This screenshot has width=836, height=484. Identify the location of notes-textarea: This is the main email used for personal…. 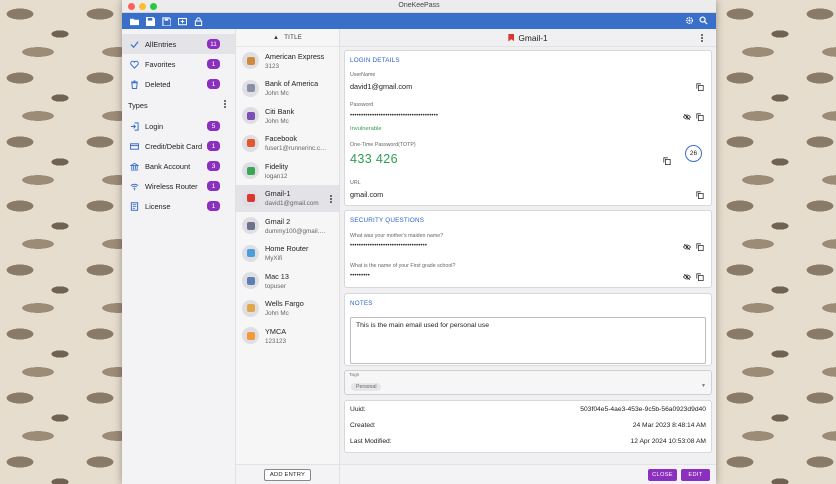
(528, 340).